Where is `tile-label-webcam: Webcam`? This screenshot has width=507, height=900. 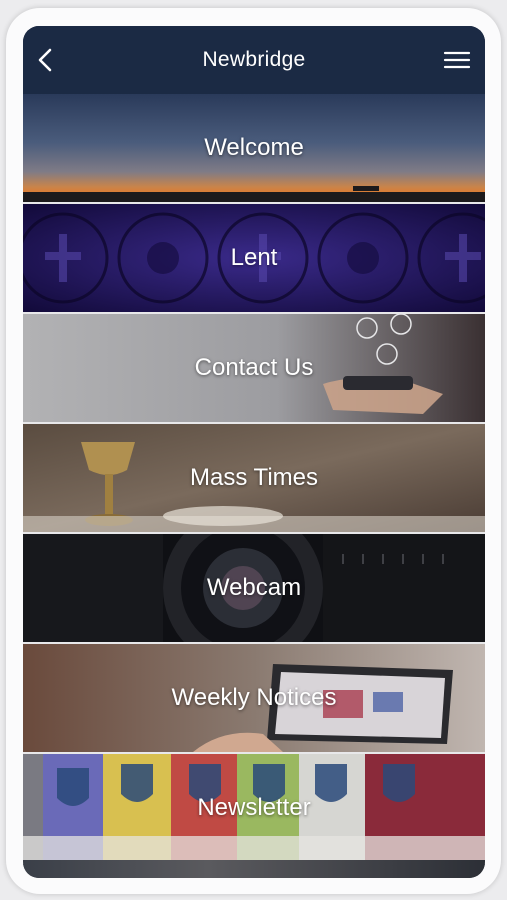 tile-label-webcam: Webcam is located at coordinates (254, 587).